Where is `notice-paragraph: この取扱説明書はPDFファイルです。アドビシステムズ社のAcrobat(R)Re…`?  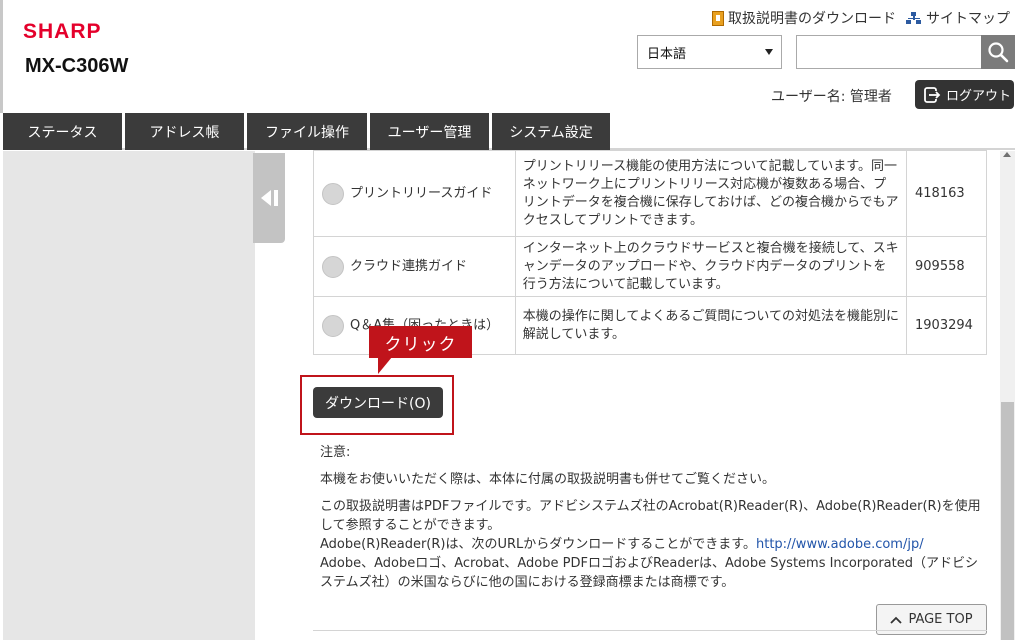 notice-paragraph: この取扱説明書はPDFファイルです。アドビシステムズ社のAcrobat(R)Re… is located at coordinates (652, 544).